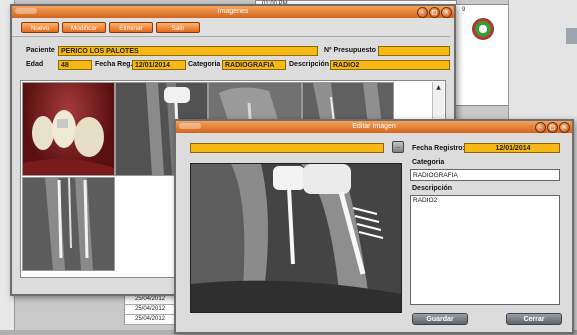  Describe the element at coordinates (464, 10) in the screenshot. I see `bg-header-num: 9` at that location.